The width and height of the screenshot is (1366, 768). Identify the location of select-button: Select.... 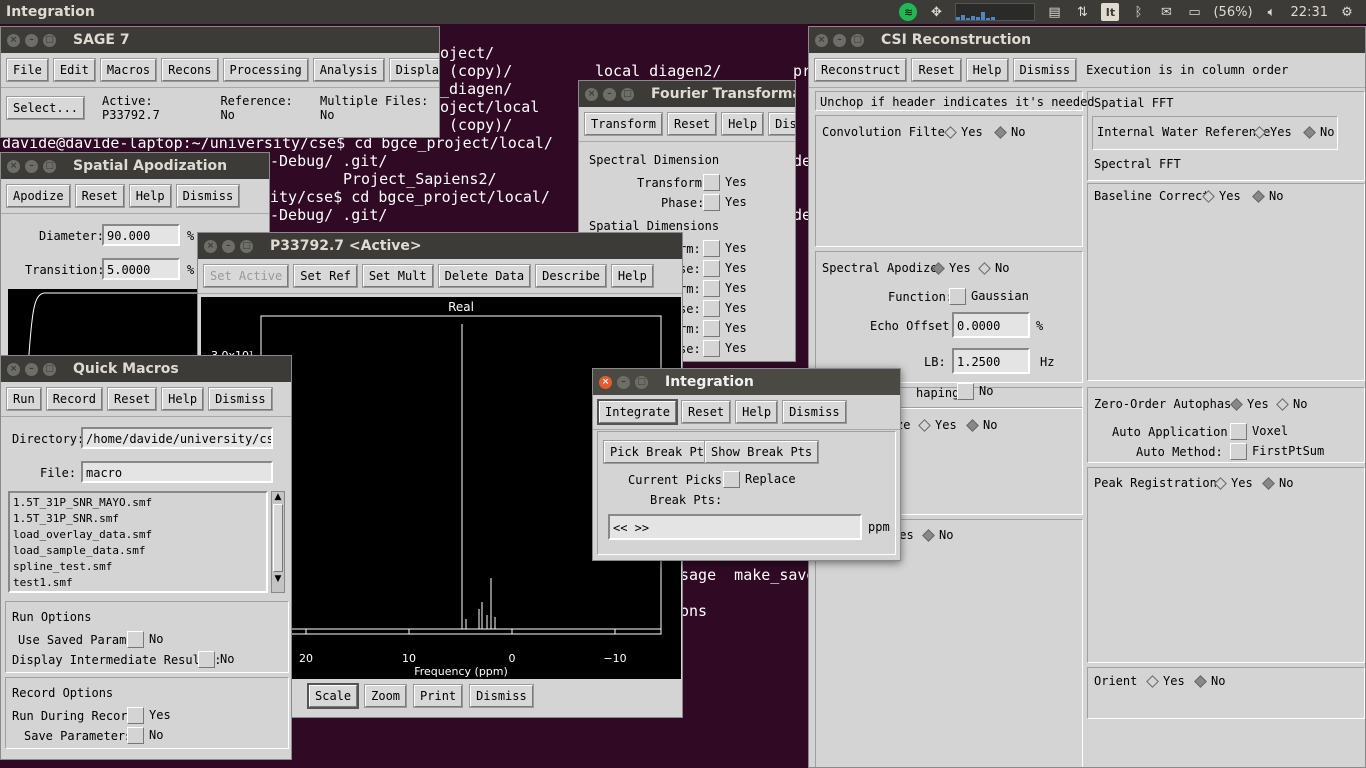
(46, 108).